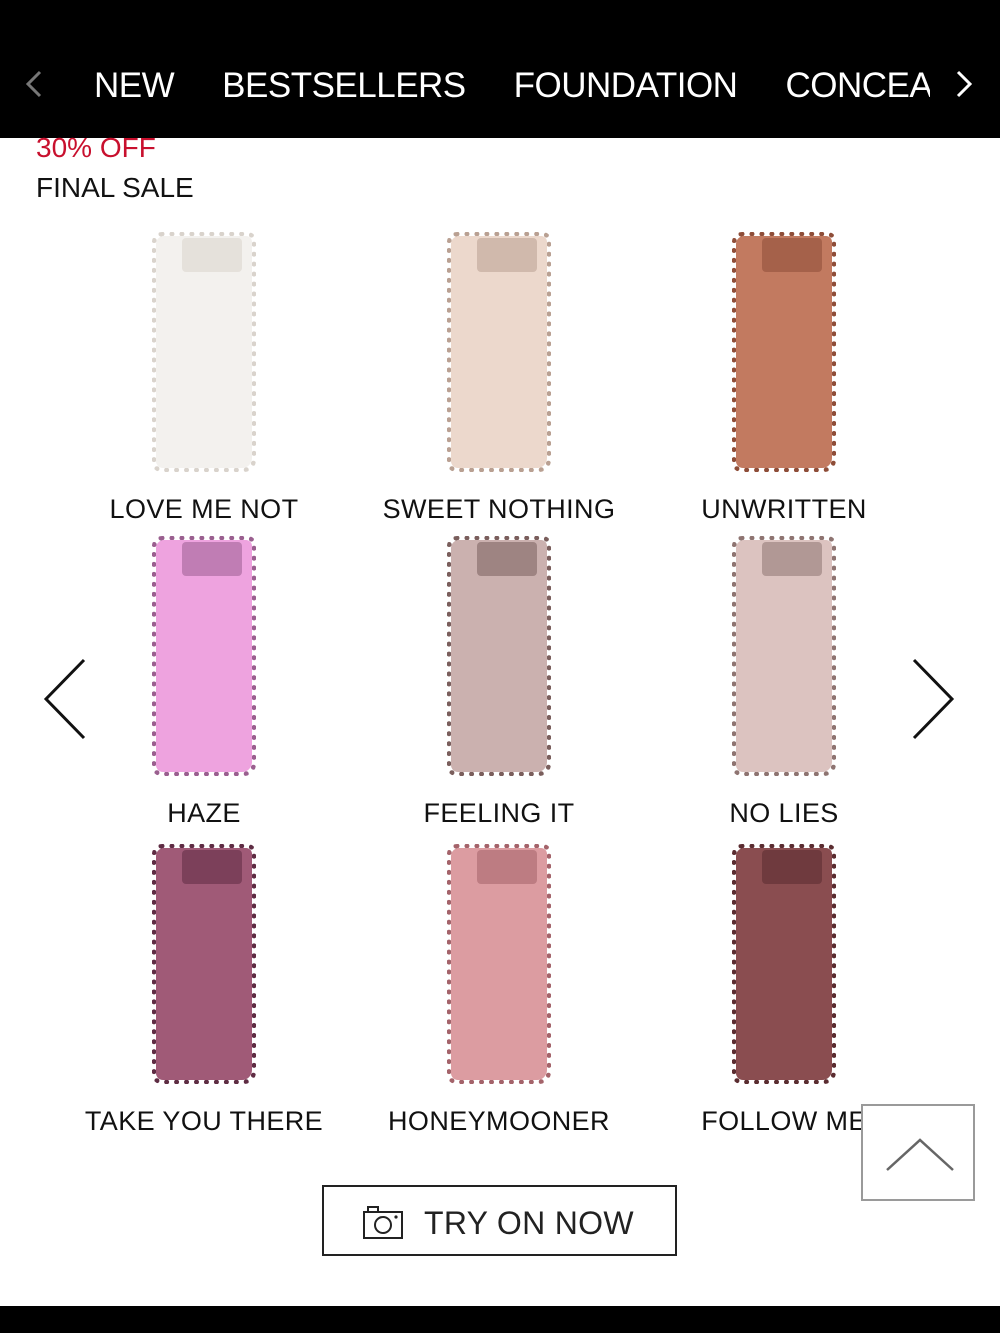  I want to click on chevron-up-icon, so click(920, 1154).